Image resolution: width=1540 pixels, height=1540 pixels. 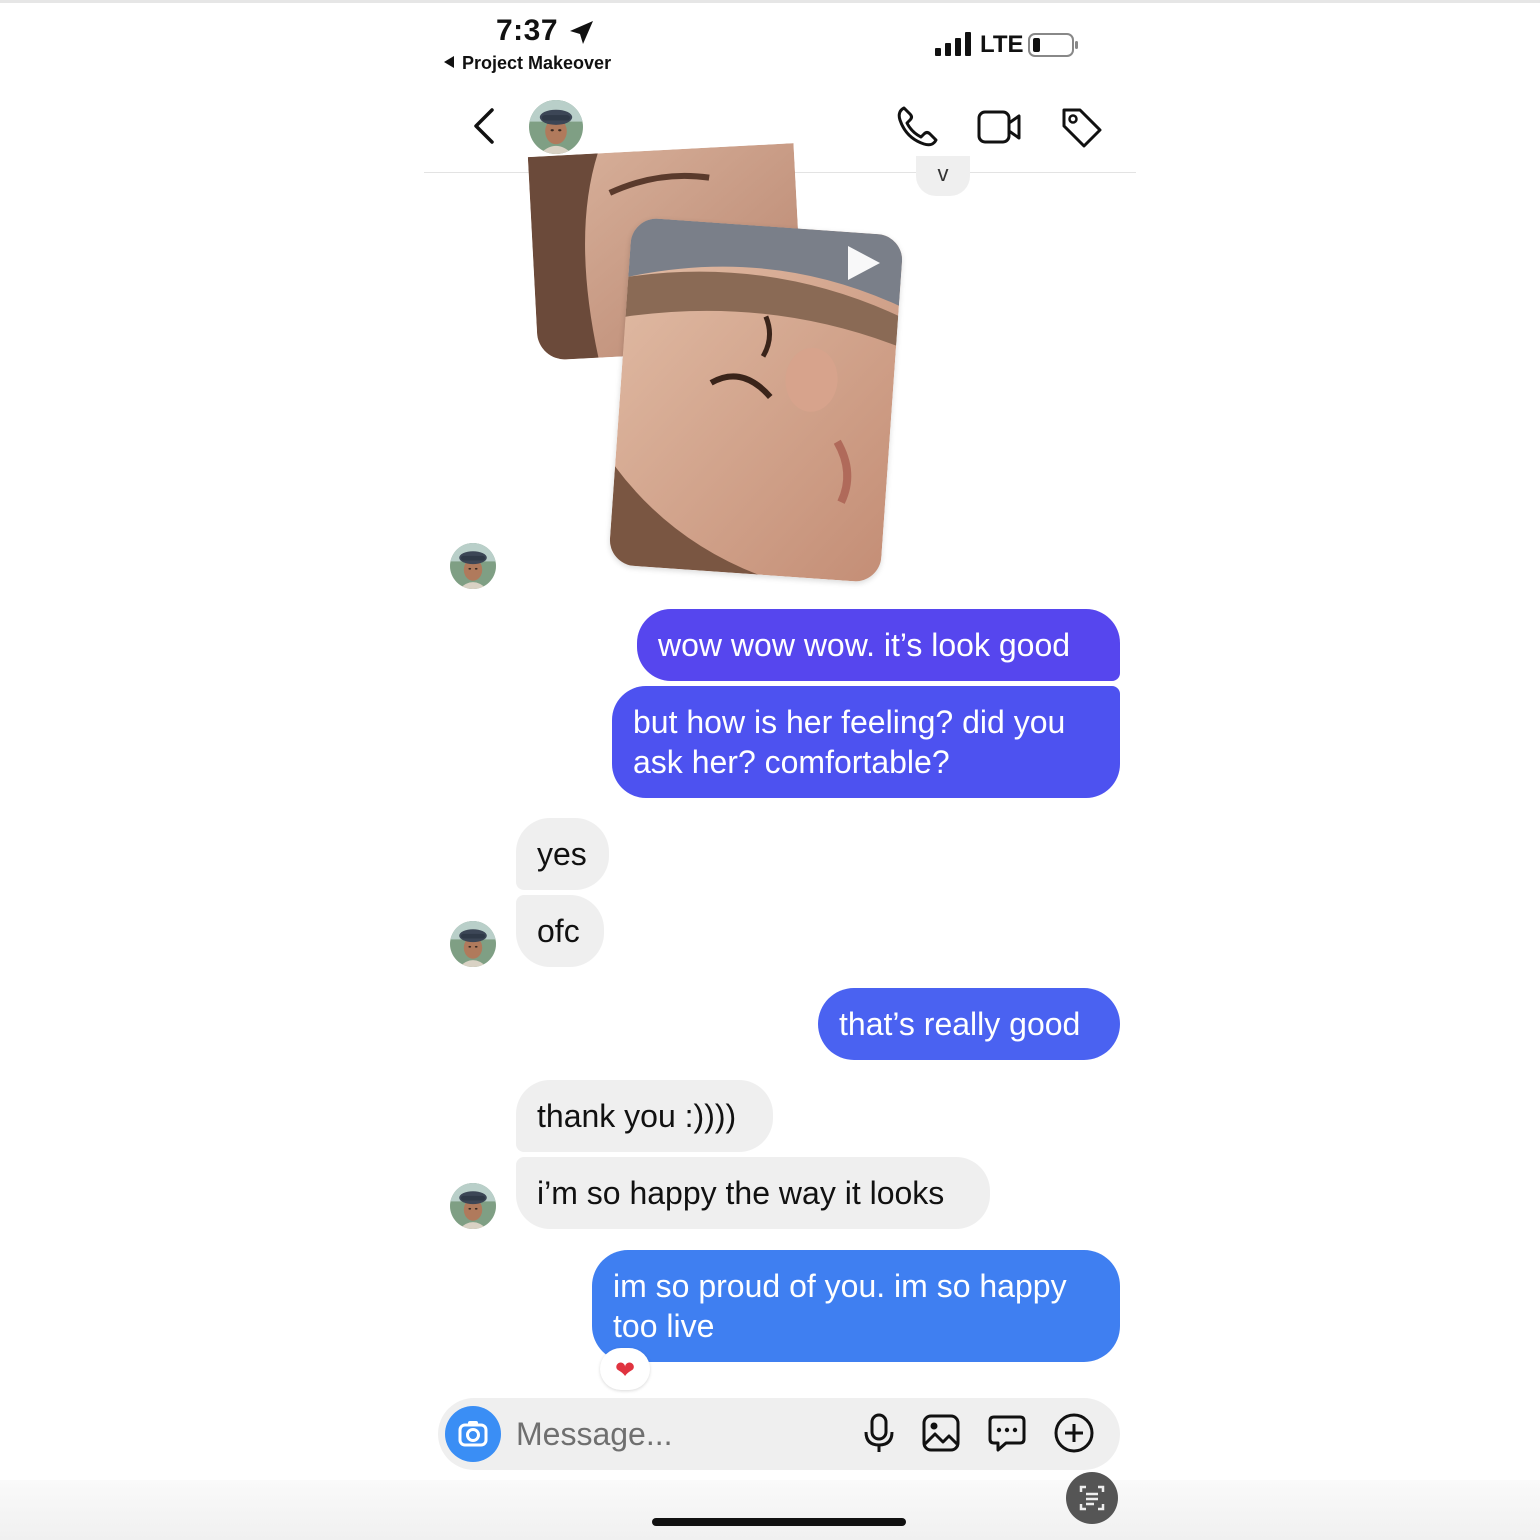 What do you see at coordinates (1007, 1433) in the screenshot?
I see `sticker-icon` at bounding box center [1007, 1433].